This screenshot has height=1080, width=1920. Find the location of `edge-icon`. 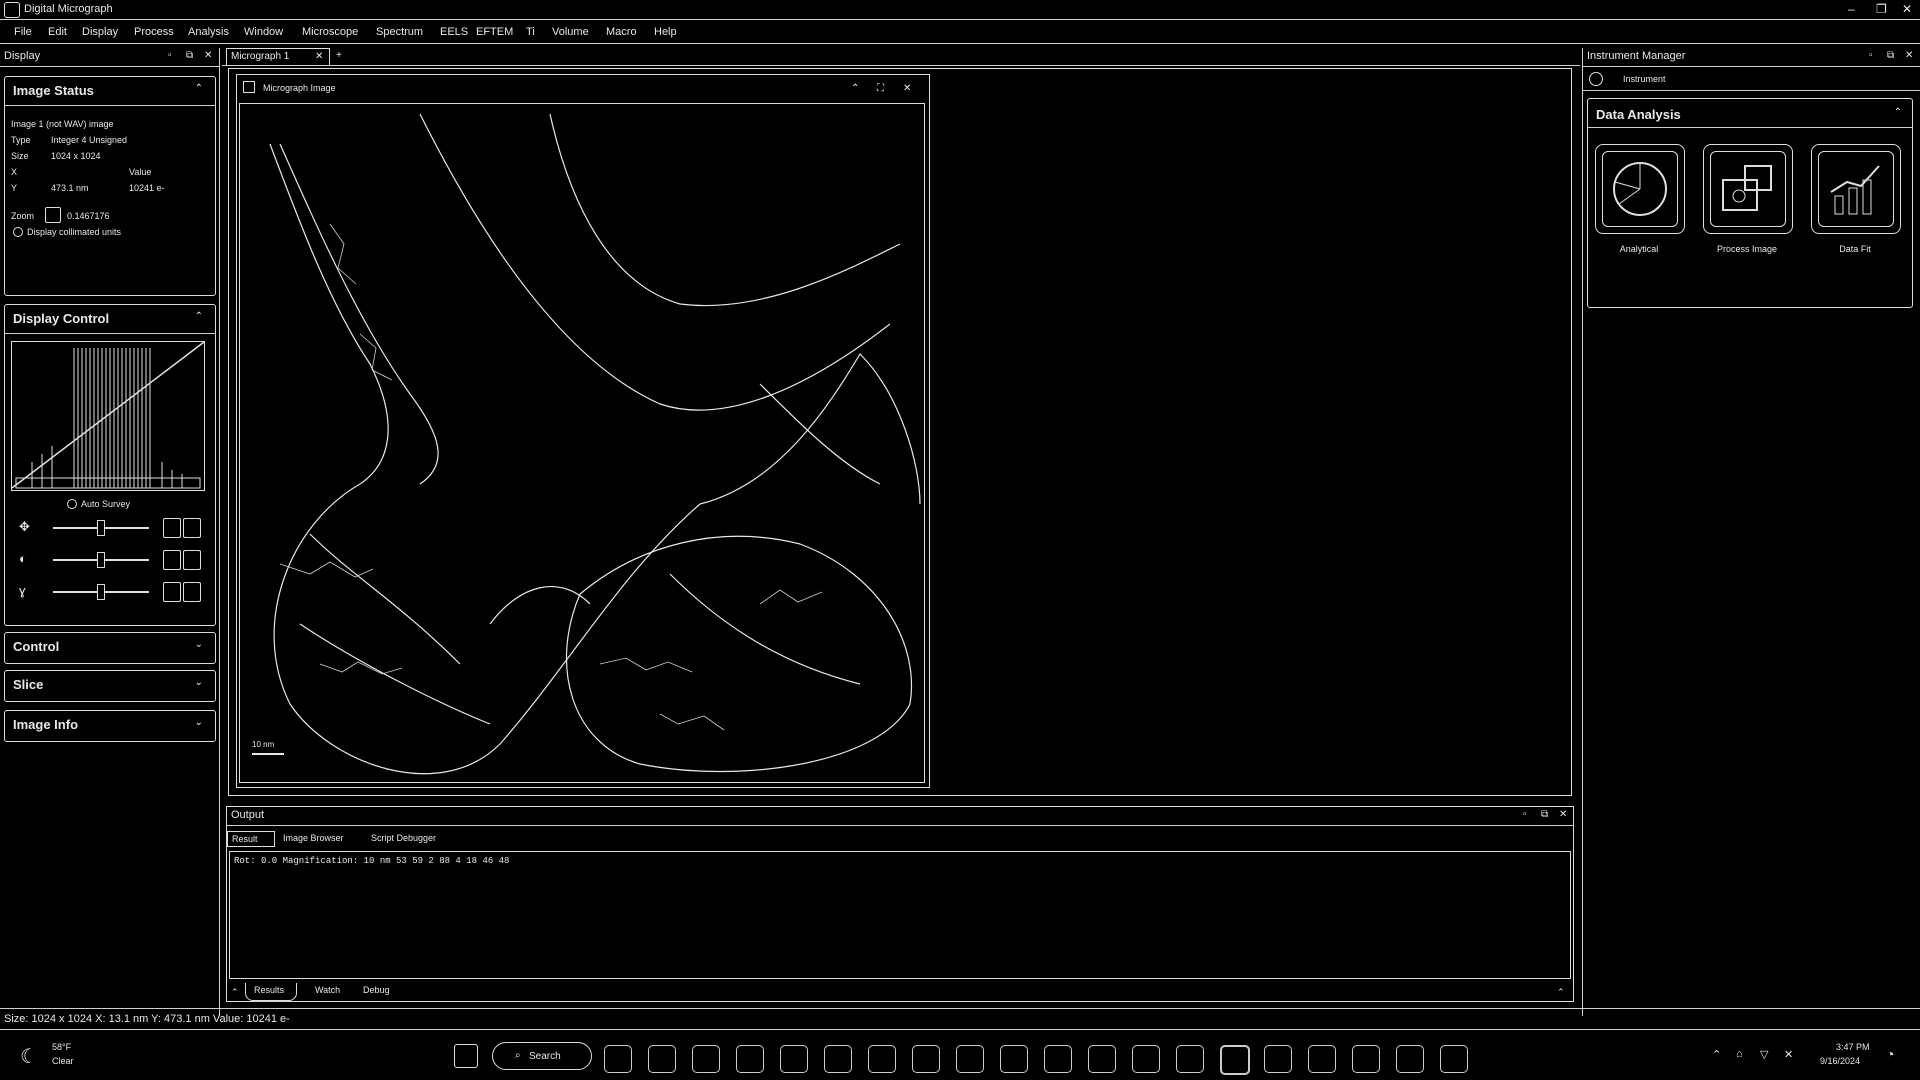

edge-icon is located at coordinates (1322, 1059).